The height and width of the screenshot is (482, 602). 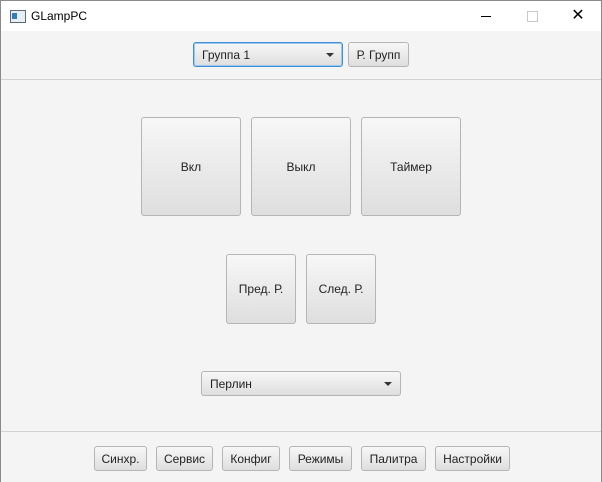 What do you see at coordinates (59, 16) in the screenshot?
I see `window-title: GLampPC` at bounding box center [59, 16].